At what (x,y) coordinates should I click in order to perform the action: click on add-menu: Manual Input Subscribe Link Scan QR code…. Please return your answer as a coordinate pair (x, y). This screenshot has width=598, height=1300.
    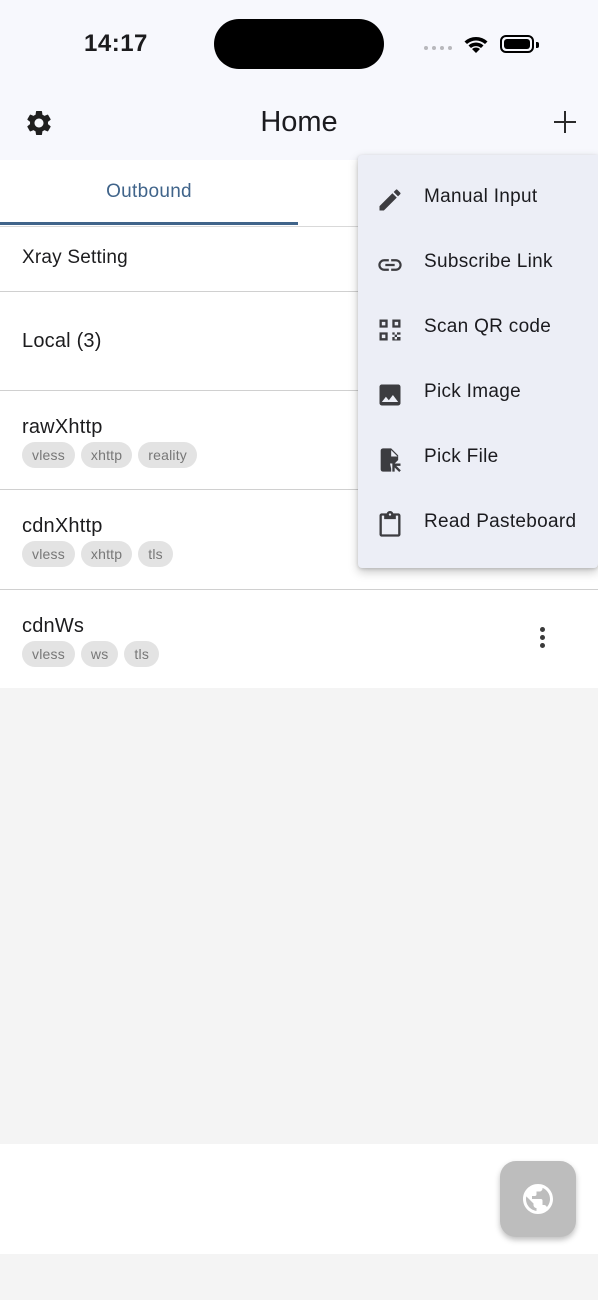
    Looking at the image, I should click on (478, 361).